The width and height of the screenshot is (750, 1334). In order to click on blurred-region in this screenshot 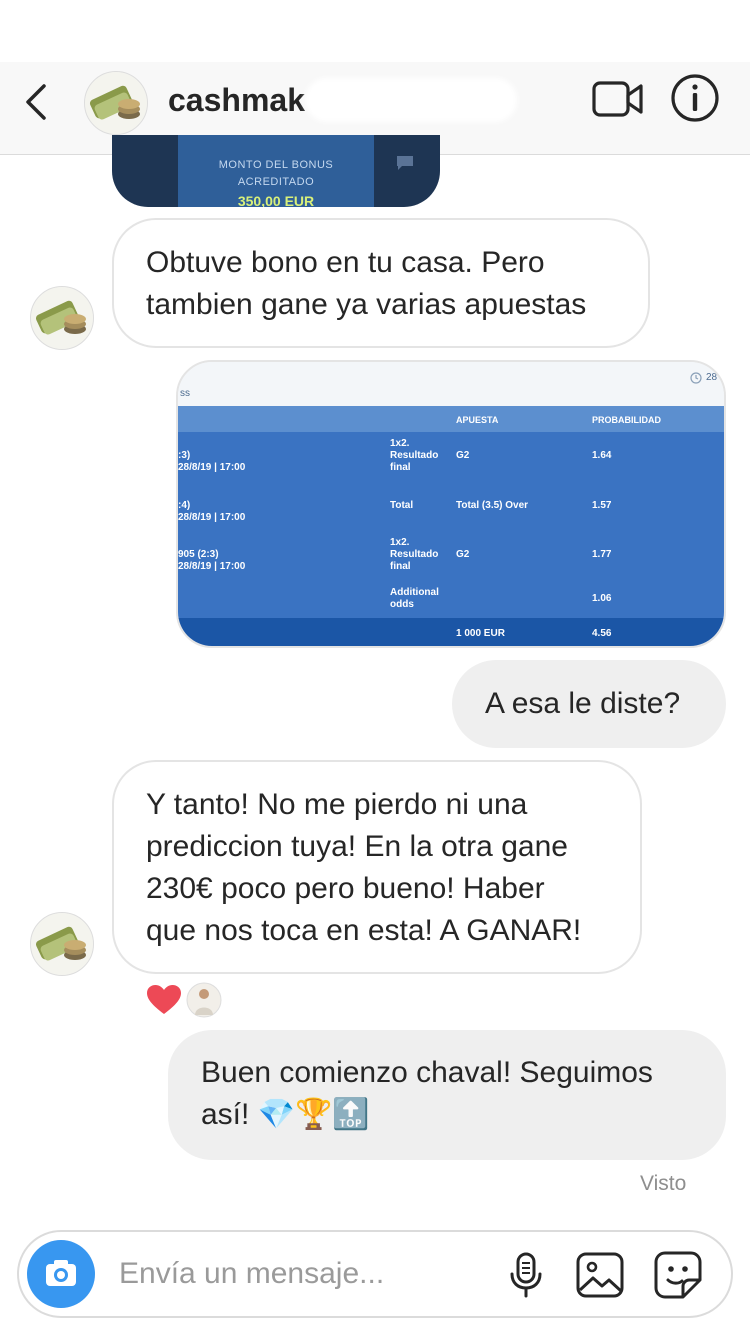, I will do `click(411, 100)`.